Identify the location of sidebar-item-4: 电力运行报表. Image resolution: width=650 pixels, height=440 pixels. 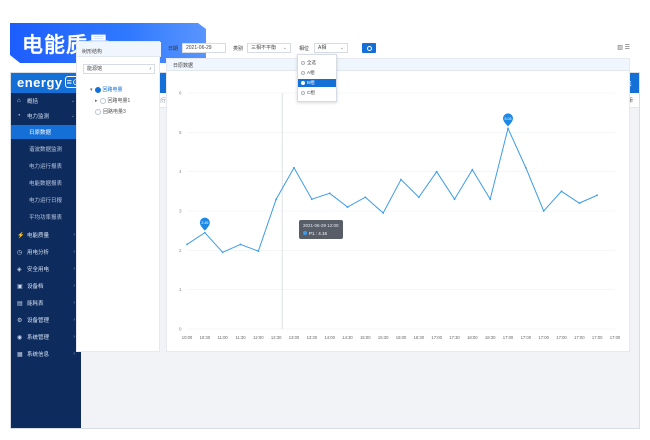
(46, 166).